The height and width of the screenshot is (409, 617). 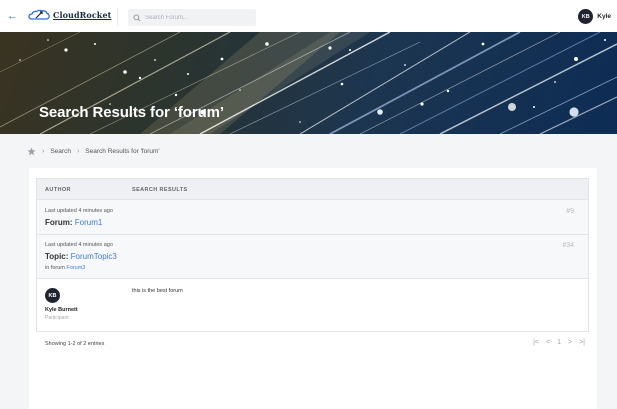 I want to click on logo-text: CloudRocket, so click(x=82, y=15).